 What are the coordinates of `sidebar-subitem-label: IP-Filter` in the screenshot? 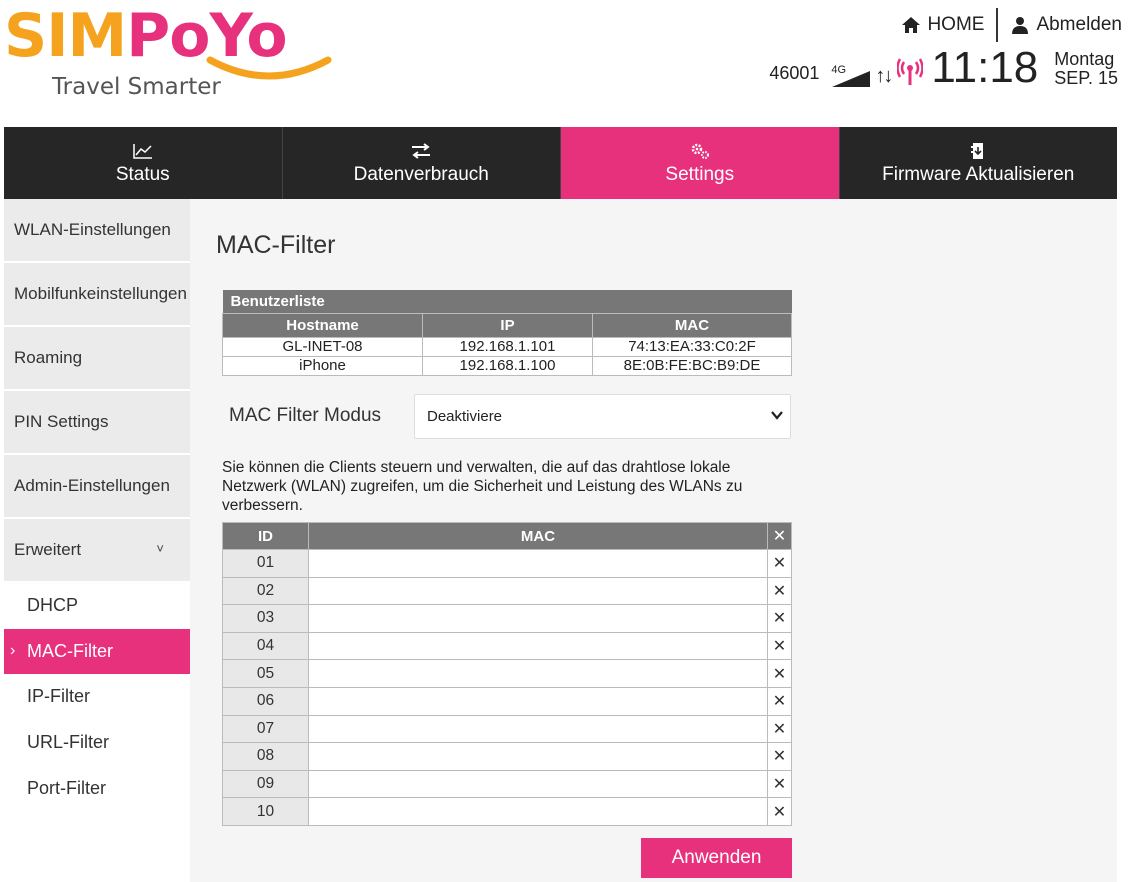 It's located at (58, 696).